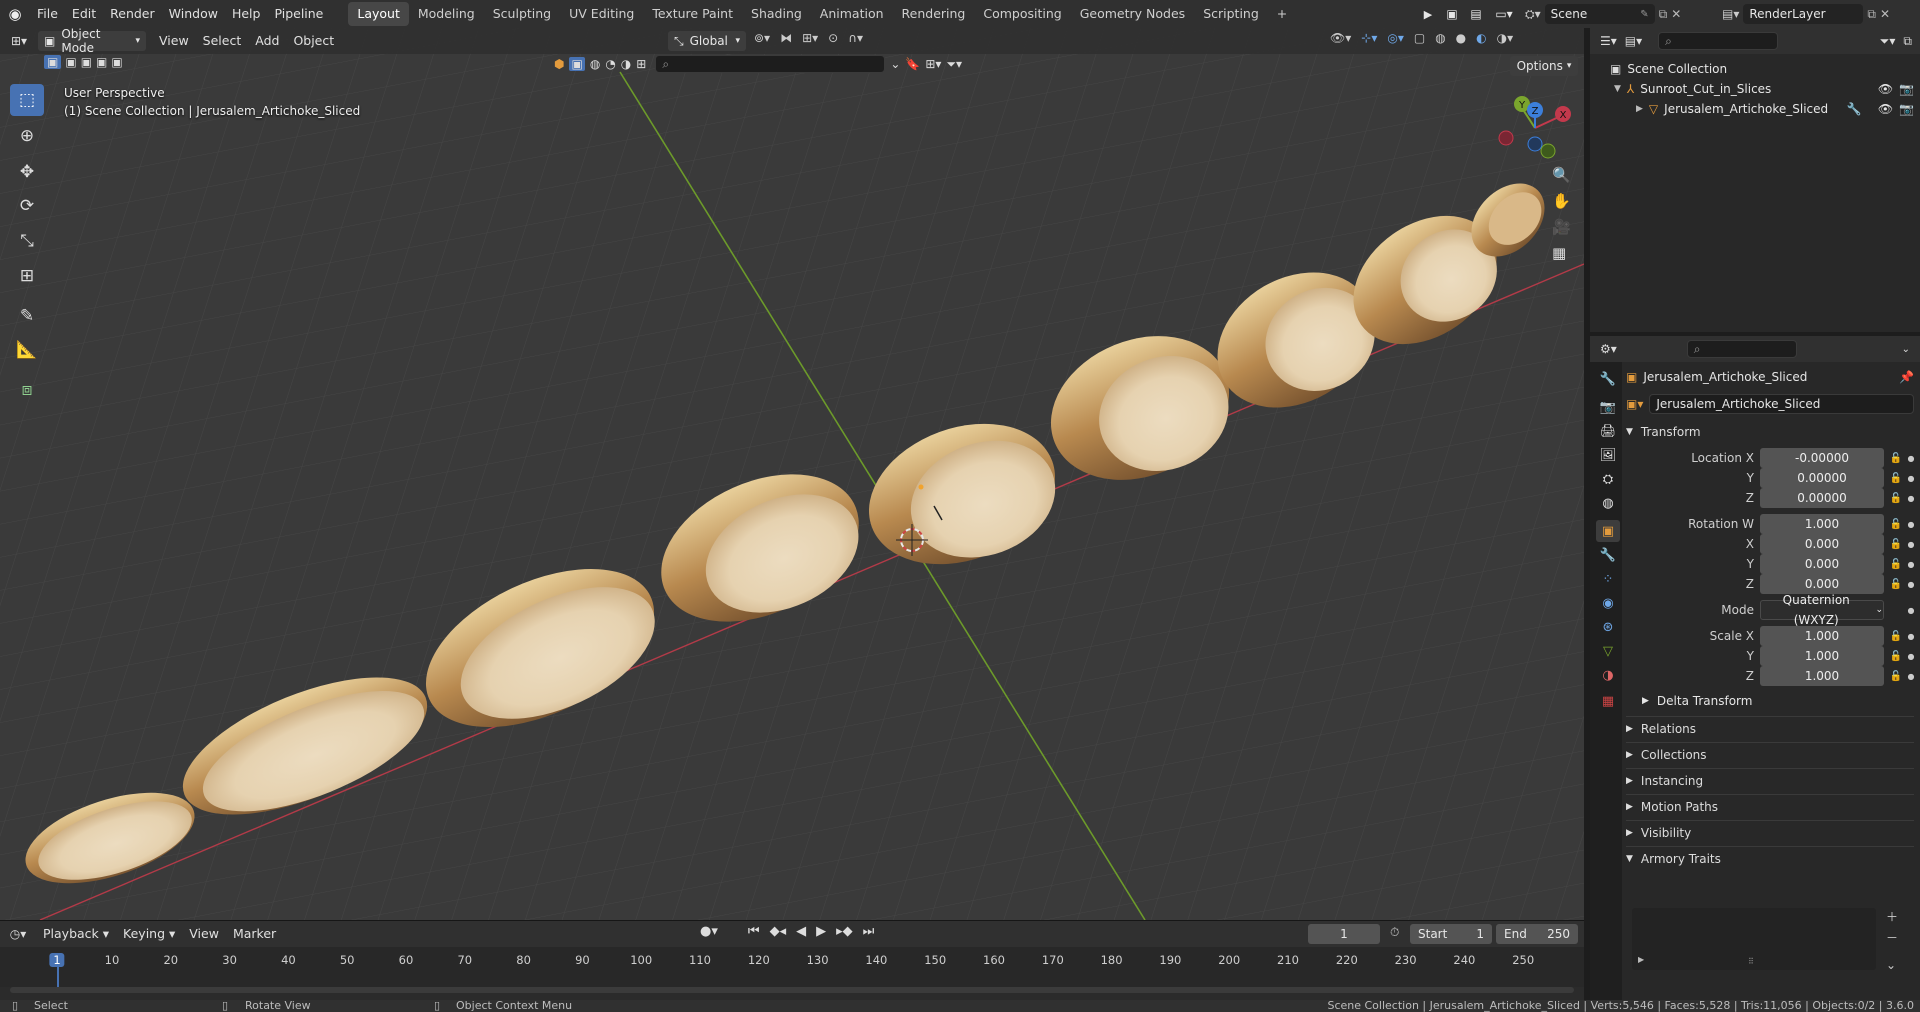 The image size is (1920, 1012). What do you see at coordinates (1822, 636) in the screenshot?
I see `scale-x-field: 1.000` at bounding box center [1822, 636].